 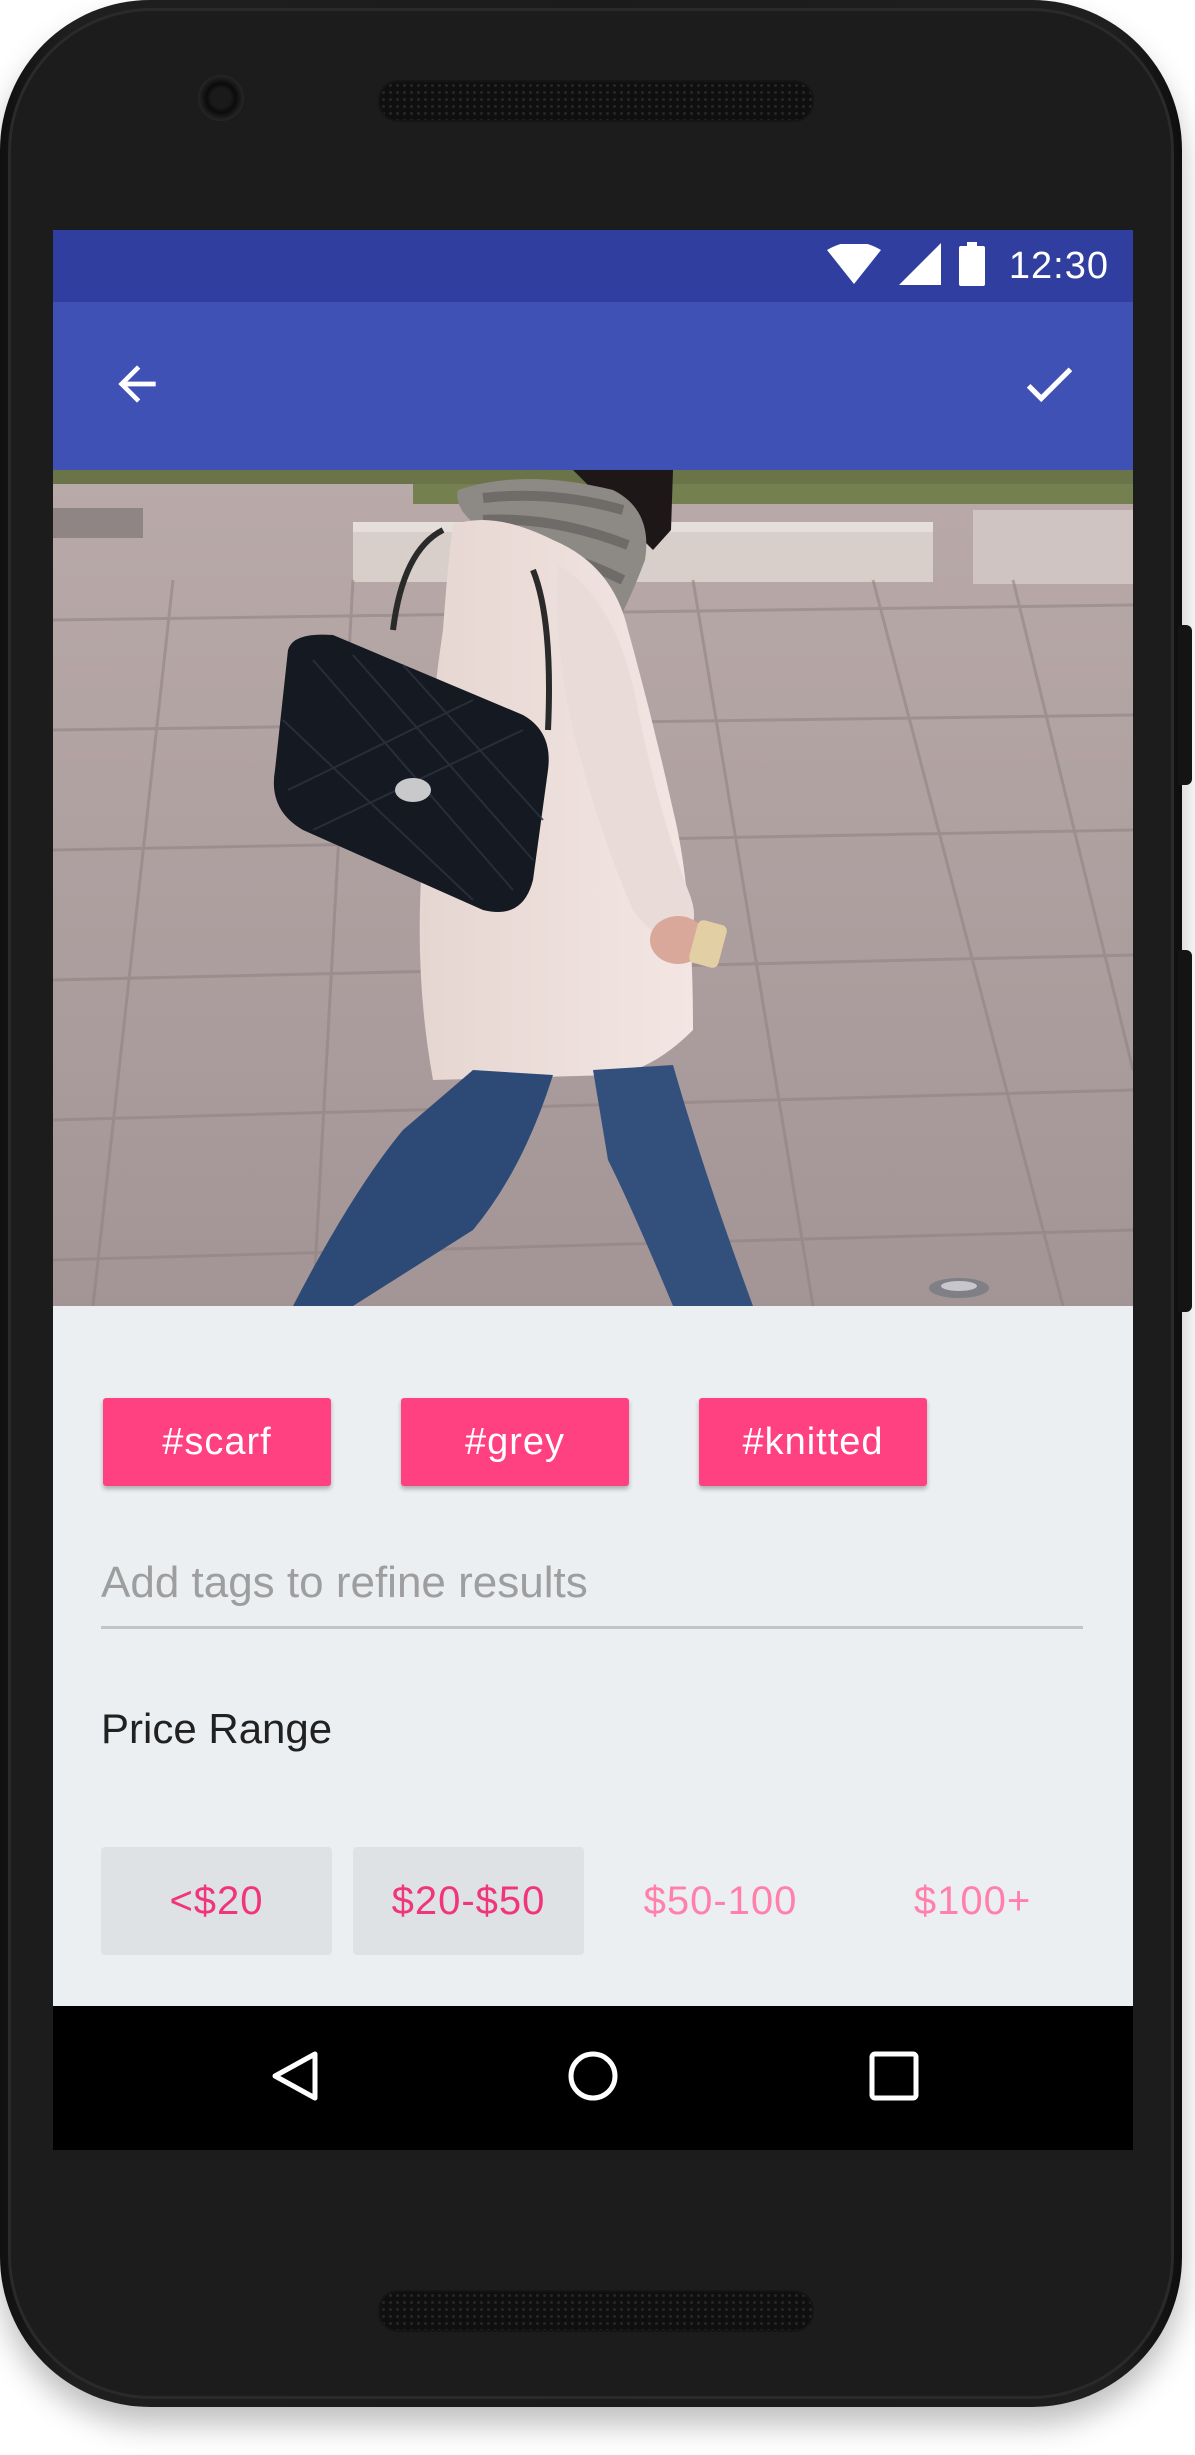 I want to click on price-option-under-20: <$20, so click(x=216, y=1901).